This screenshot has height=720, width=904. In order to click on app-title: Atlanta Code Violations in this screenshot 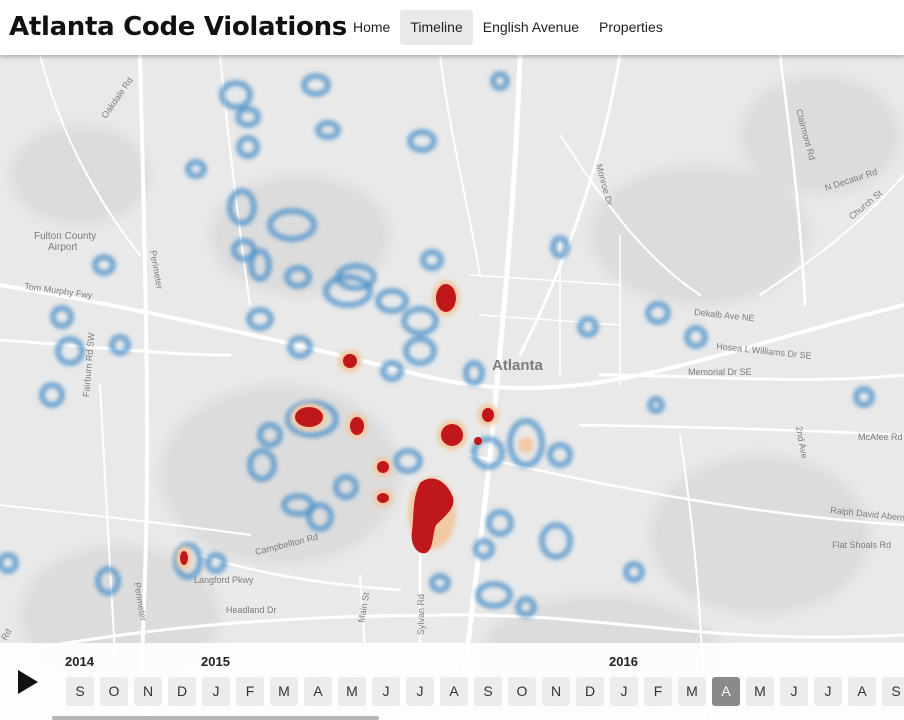, I will do `click(178, 27)`.